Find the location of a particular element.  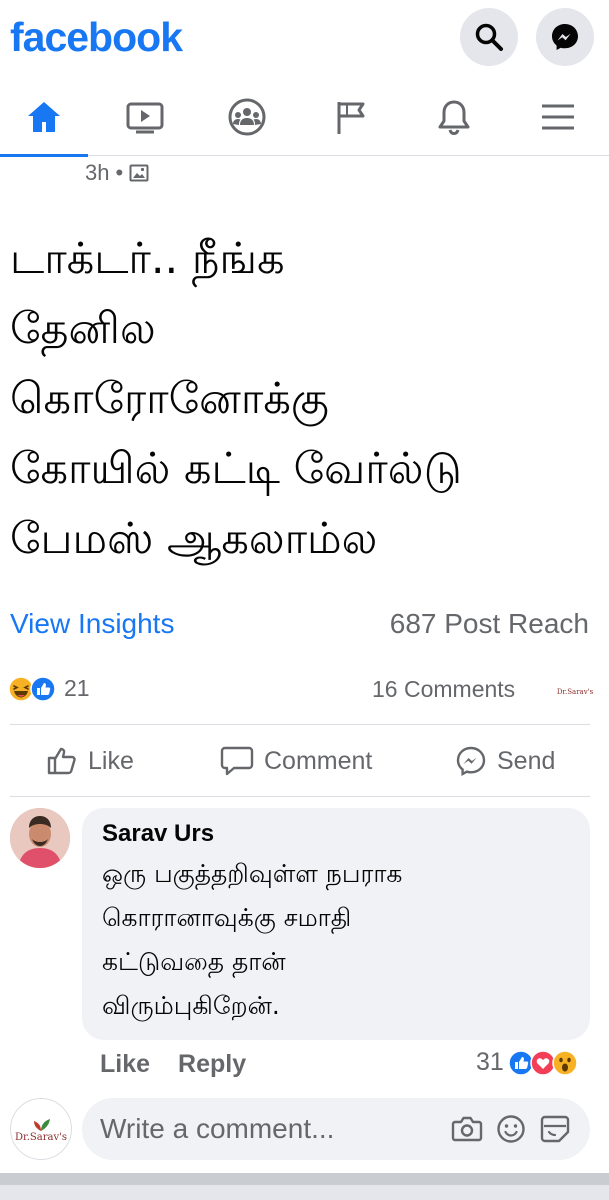

groups-icon is located at coordinates (247, 117).